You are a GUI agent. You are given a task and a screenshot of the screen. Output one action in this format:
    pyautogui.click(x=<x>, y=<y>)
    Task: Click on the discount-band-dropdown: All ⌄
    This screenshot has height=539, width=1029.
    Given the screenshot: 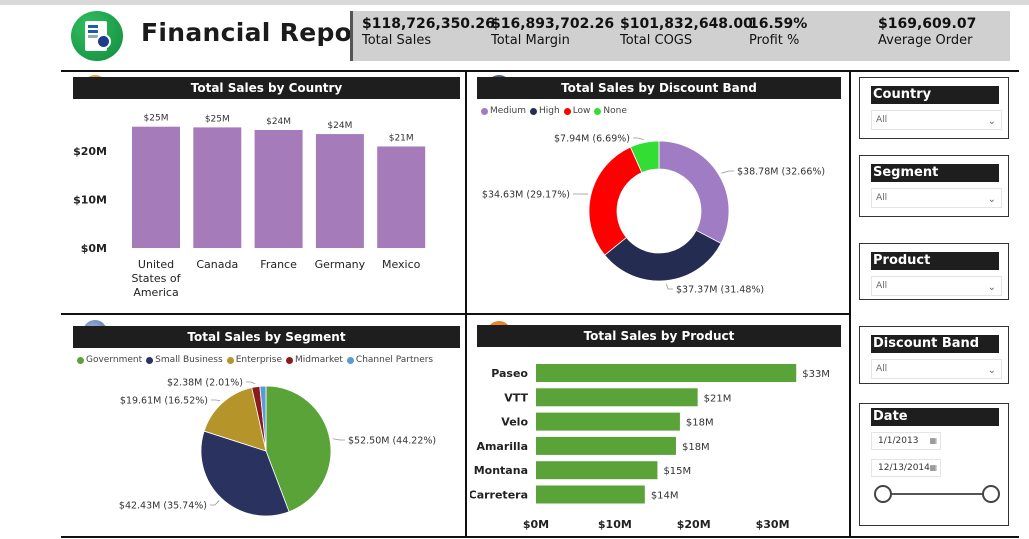 What is the action you would take?
    pyautogui.click(x=936, y=369)
    